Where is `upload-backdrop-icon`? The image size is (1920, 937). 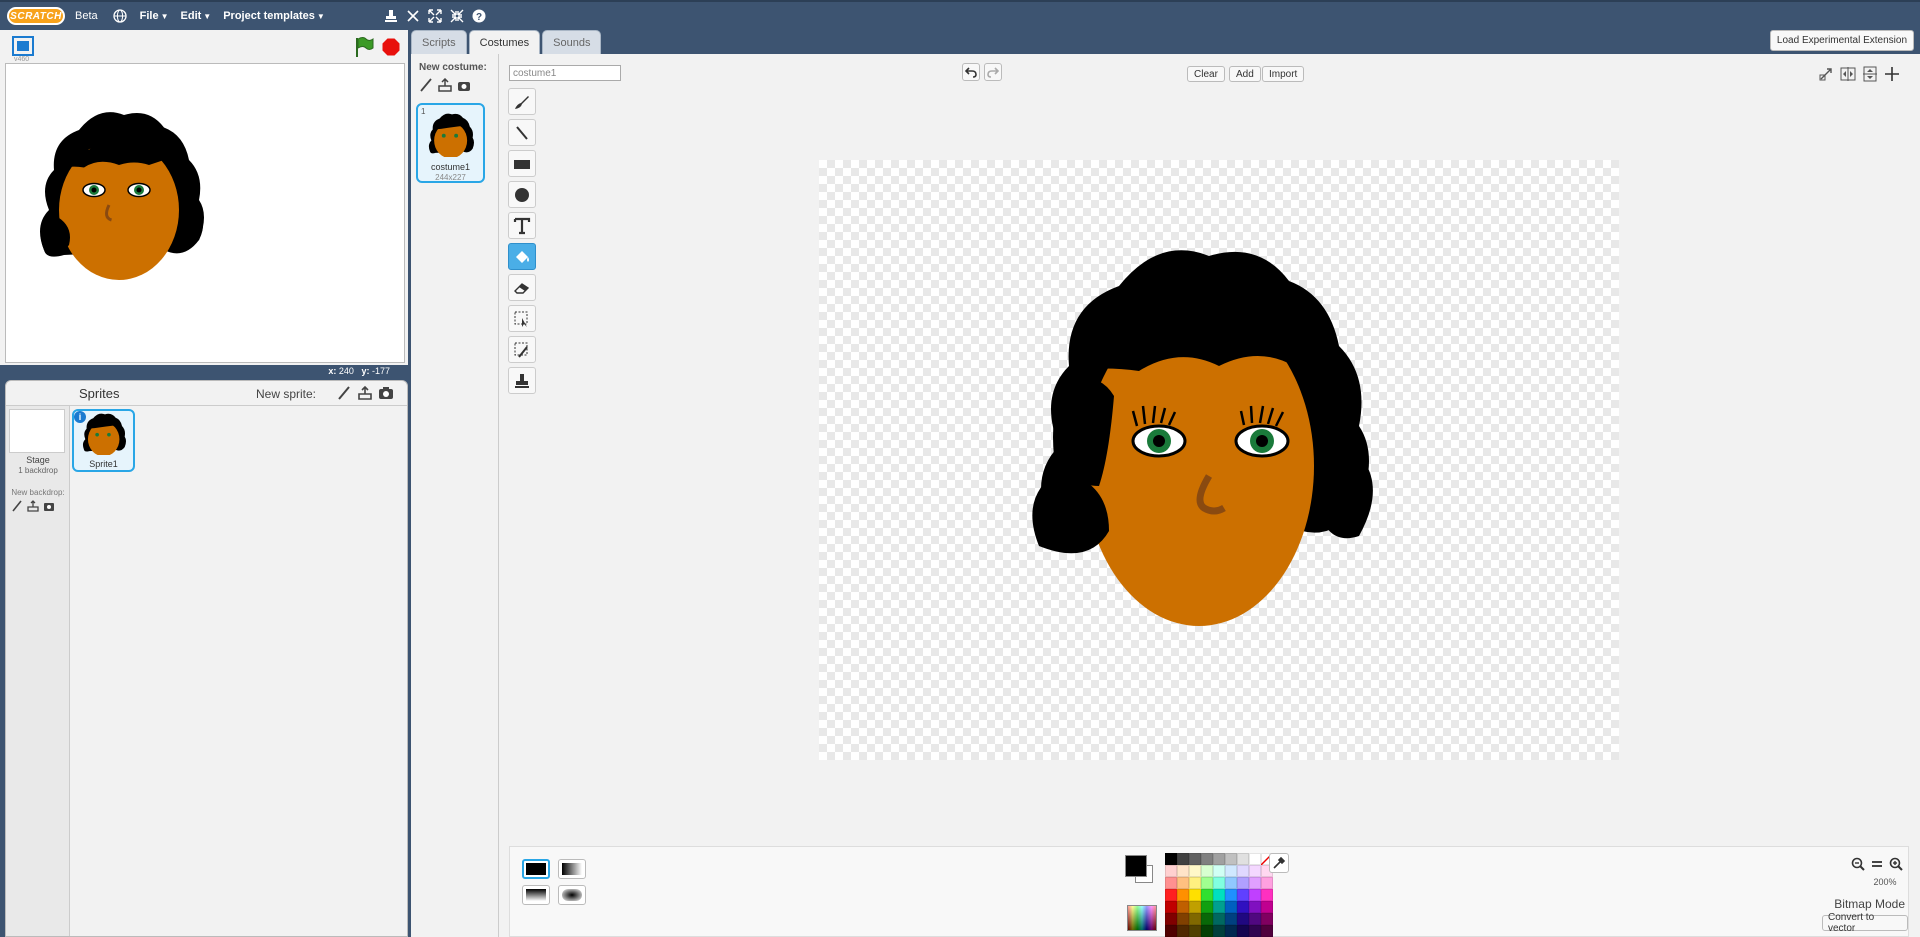 upload-backdrop-icon is located at coordinates (33, 507).